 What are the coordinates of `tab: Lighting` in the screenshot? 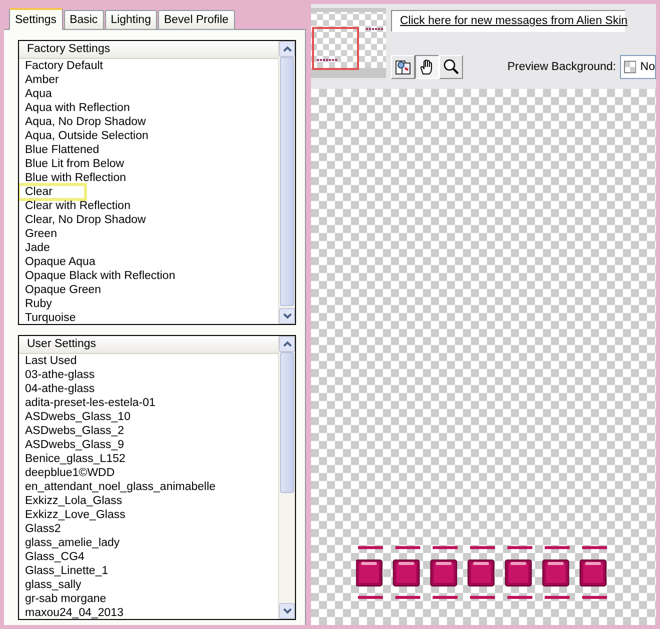 It's located at (130, 19).